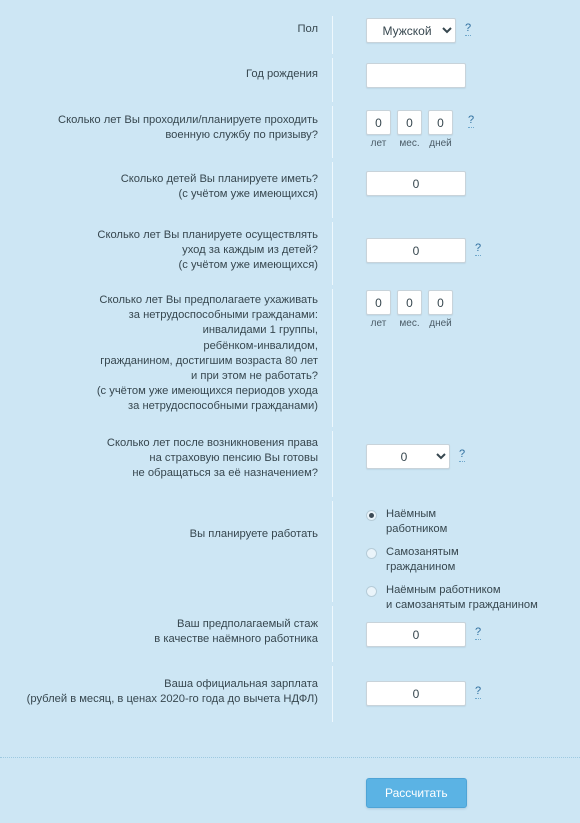  Describe the element at coordinates (166, 69) in the screenshot. I see `birth-year-label-col: Год рождения` at that location.